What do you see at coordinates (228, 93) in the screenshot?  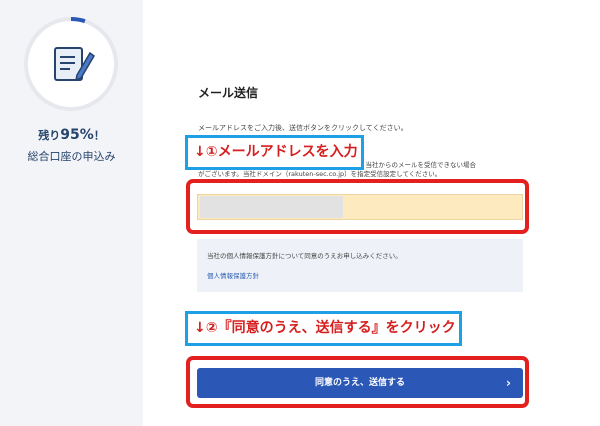 I see `section-title: メール送信` at bounding box center [228, 93].